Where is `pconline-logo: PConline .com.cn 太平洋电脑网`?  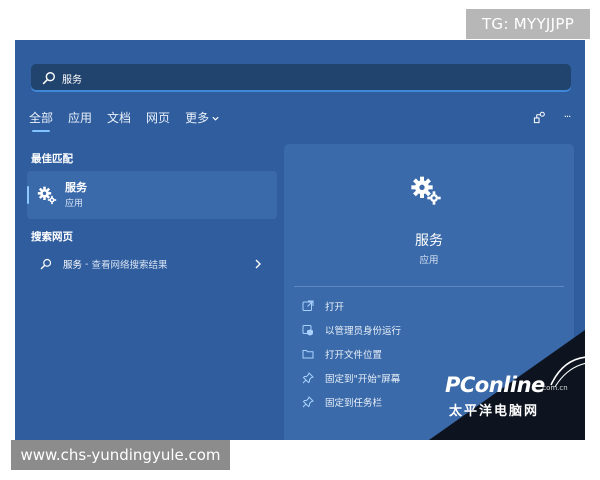
pconline-logo: PConline .com.cn 太平洋电脑网 is located at coordinates (515, 392).